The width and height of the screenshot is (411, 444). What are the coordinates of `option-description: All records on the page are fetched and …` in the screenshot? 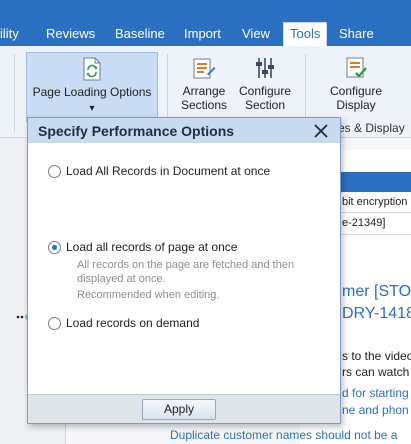 It's located at (186, 265).